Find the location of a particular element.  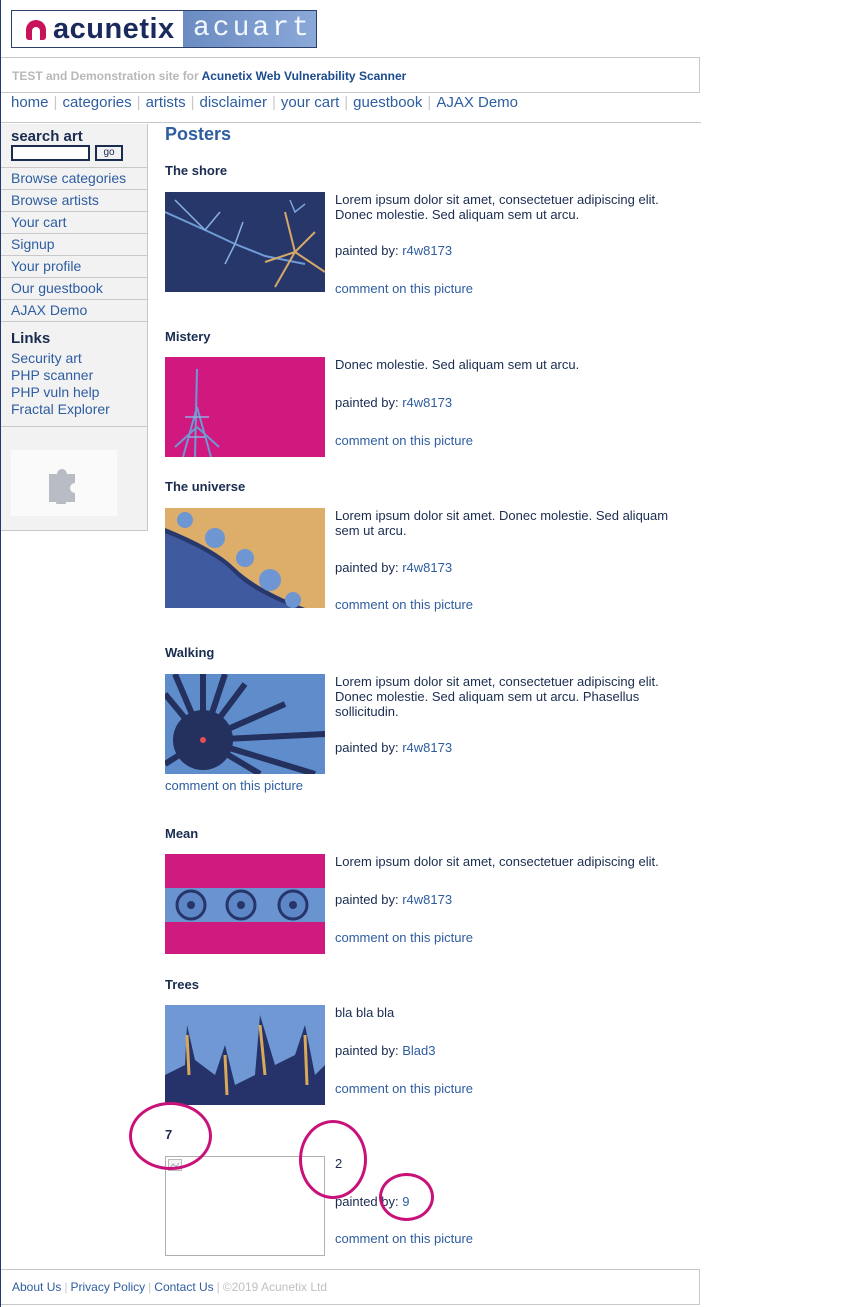

poster-painted-by: painted by: Blad3 is located at coordinates (385, 1050).